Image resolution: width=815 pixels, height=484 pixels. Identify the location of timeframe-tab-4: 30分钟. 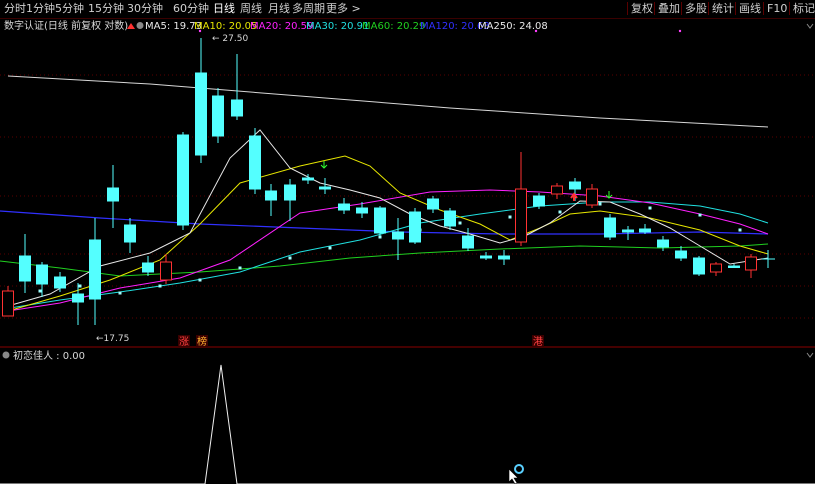
(145, 9).